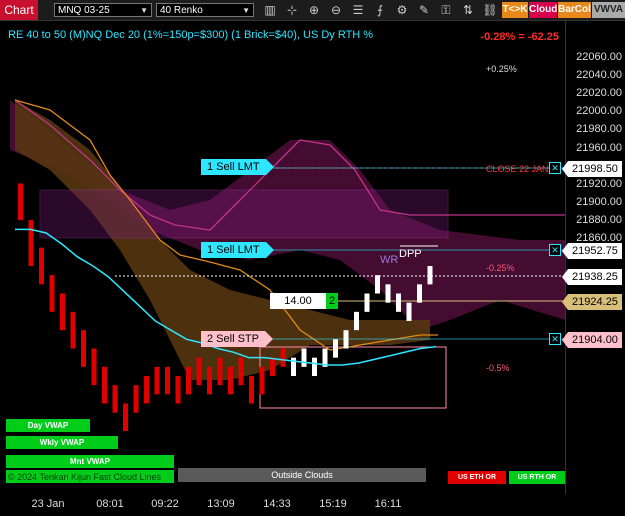  What do you see at coordinates (592, 169) in the screenshot?
I see `price-tag-order-1: 21998.50` at bounding box center [592, 169].